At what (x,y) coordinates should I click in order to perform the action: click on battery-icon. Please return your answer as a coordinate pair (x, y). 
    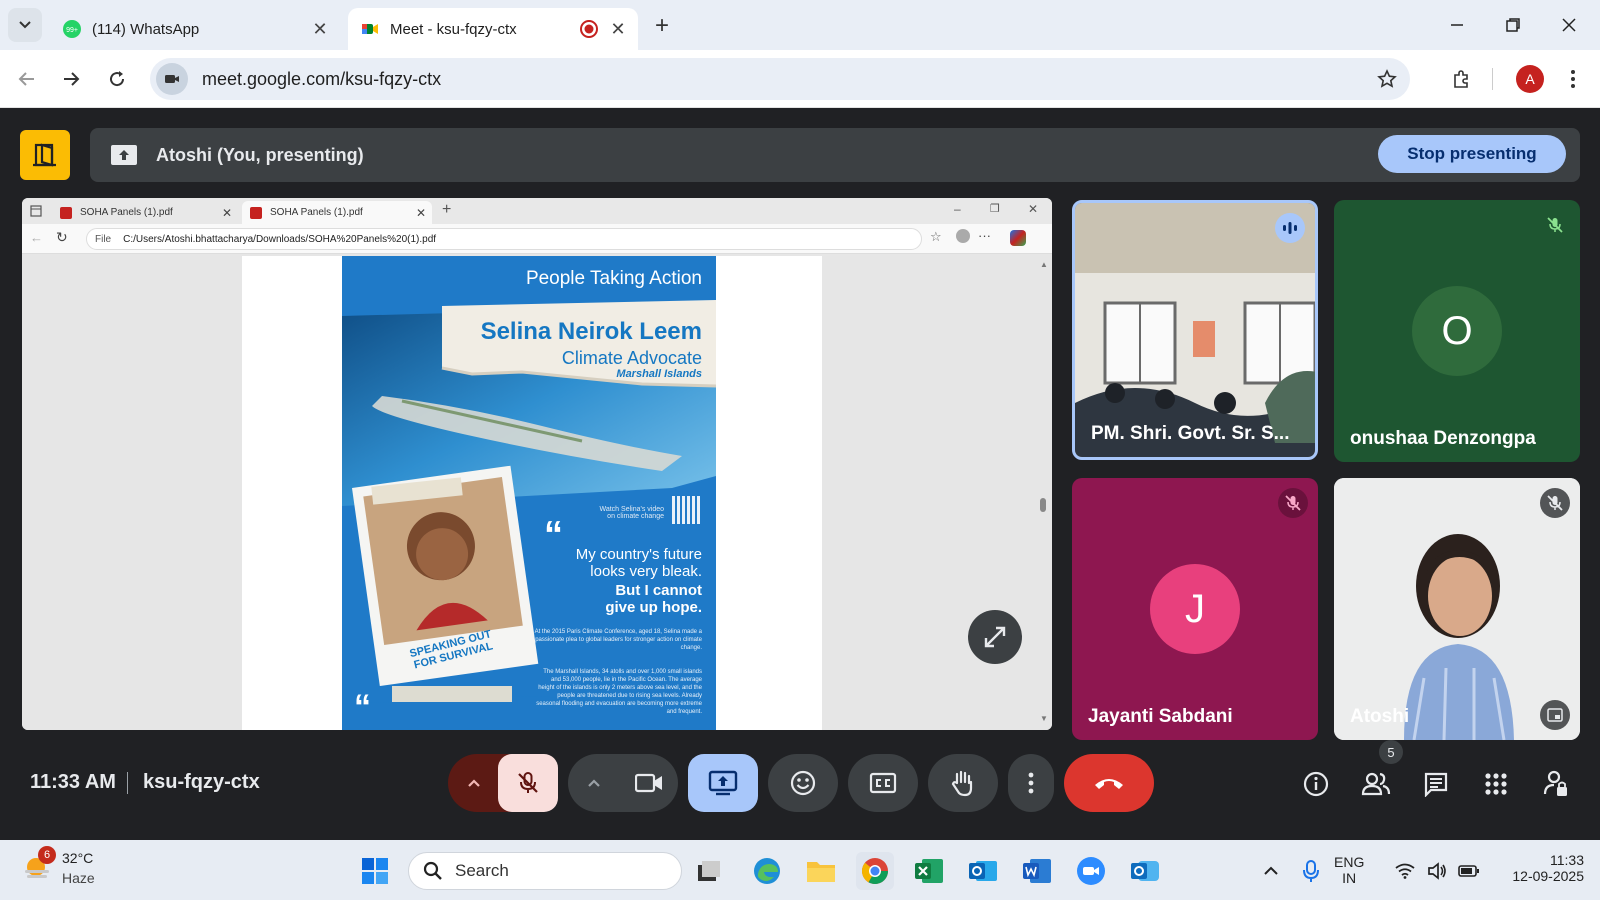
    Looking at the image, I should click on (1468, 871).